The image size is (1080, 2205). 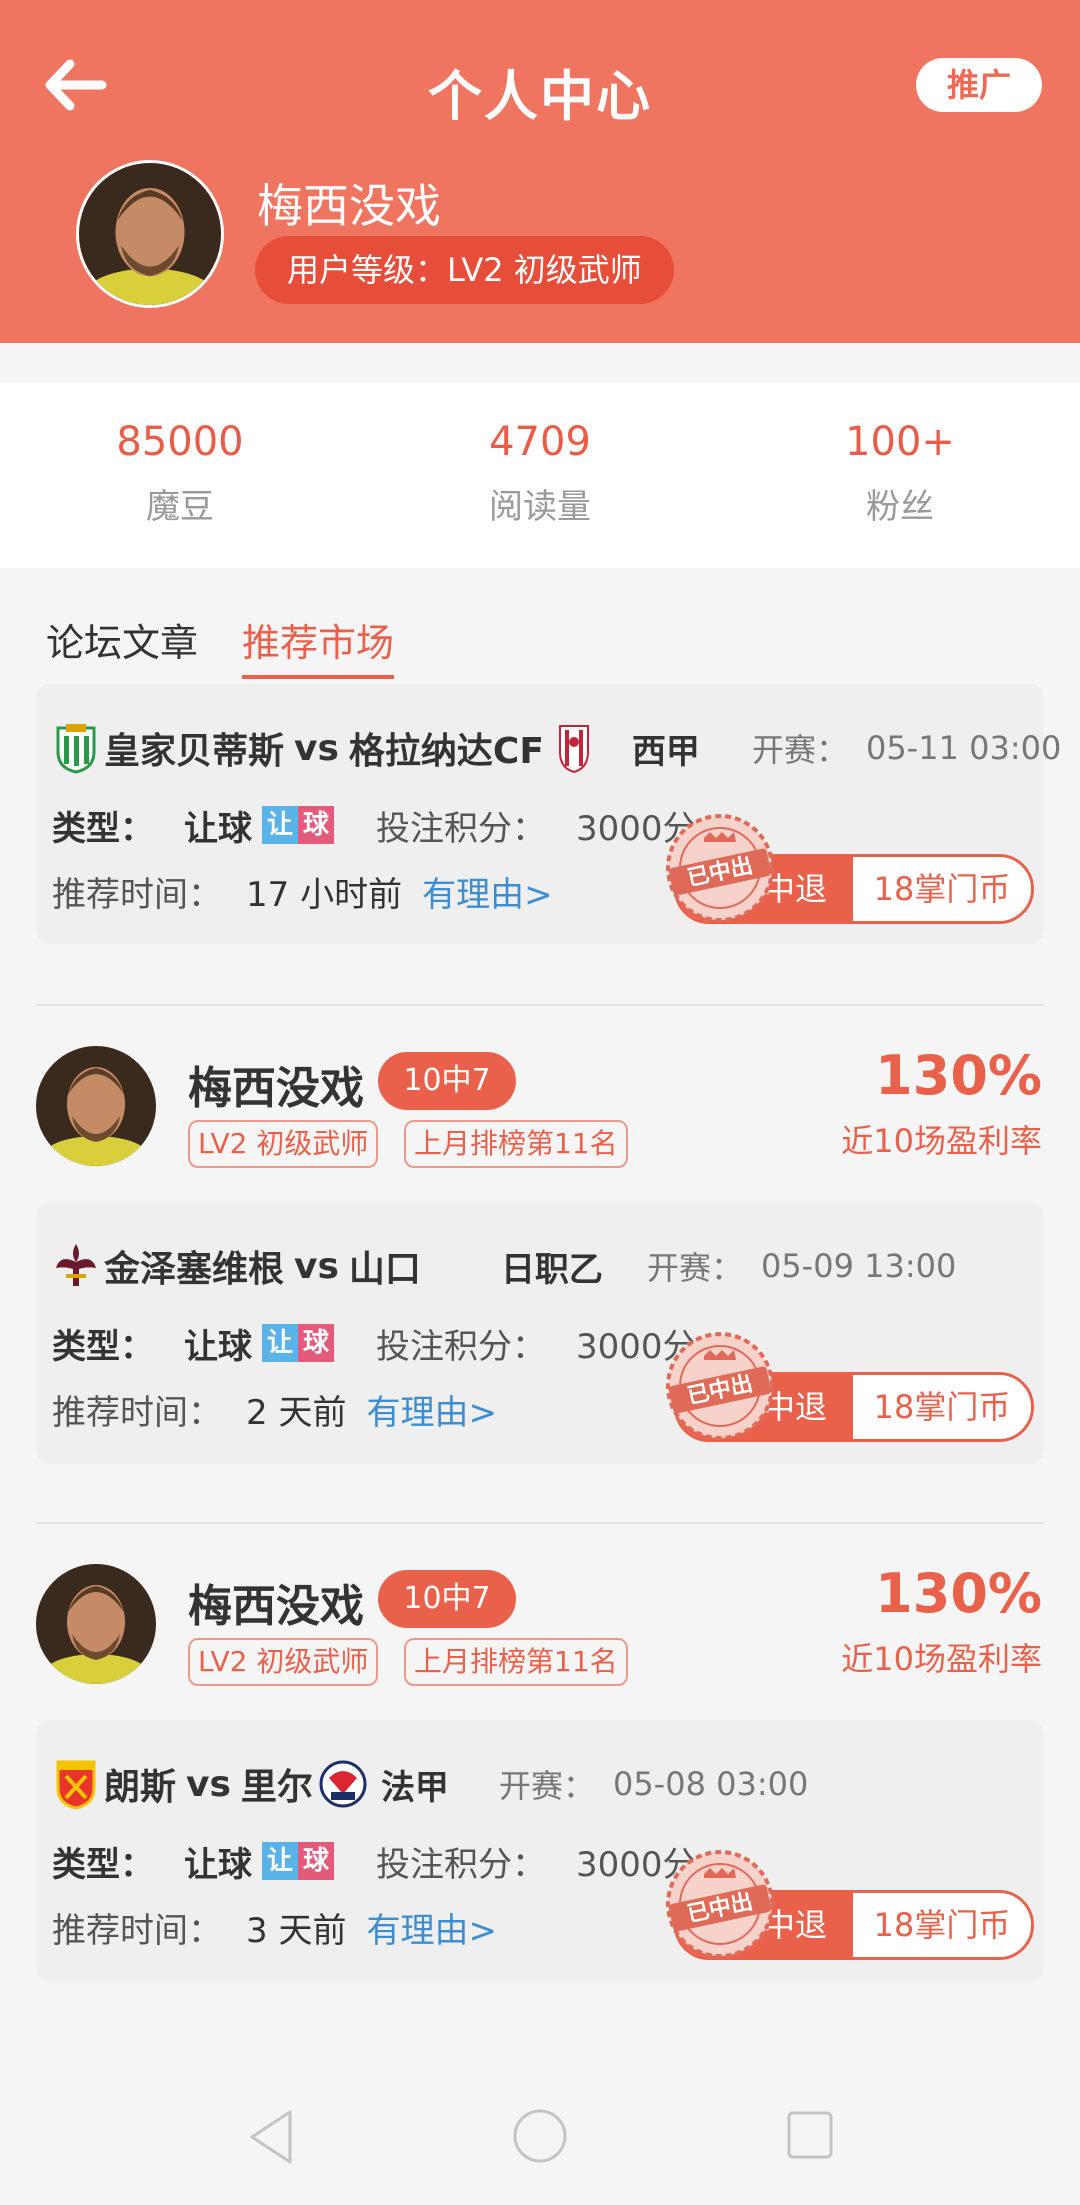 I want to click on league-name: 法甲, so click(x=414, y=1787).